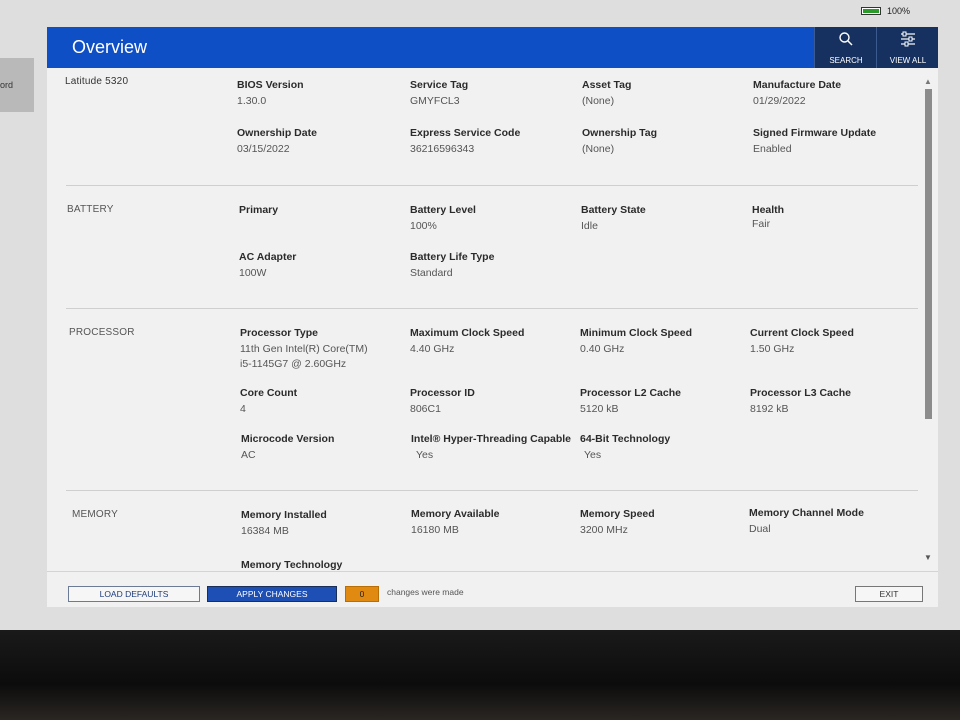  I want to click on field-label: Processor ID, so click(442, 393).